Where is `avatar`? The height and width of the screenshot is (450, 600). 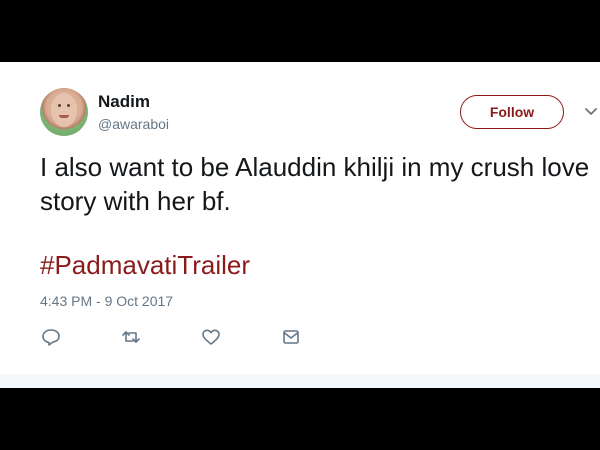 avatar is located at coordinates (64, 112).